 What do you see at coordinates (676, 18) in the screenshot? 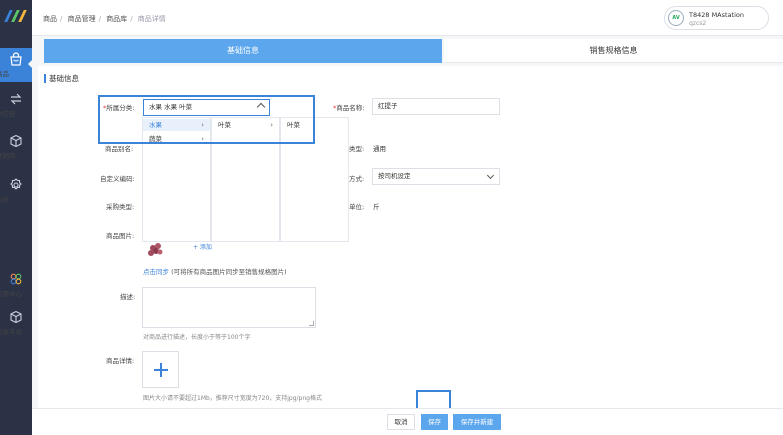
I see `avatar: AV` at bounding box center [676, 18].